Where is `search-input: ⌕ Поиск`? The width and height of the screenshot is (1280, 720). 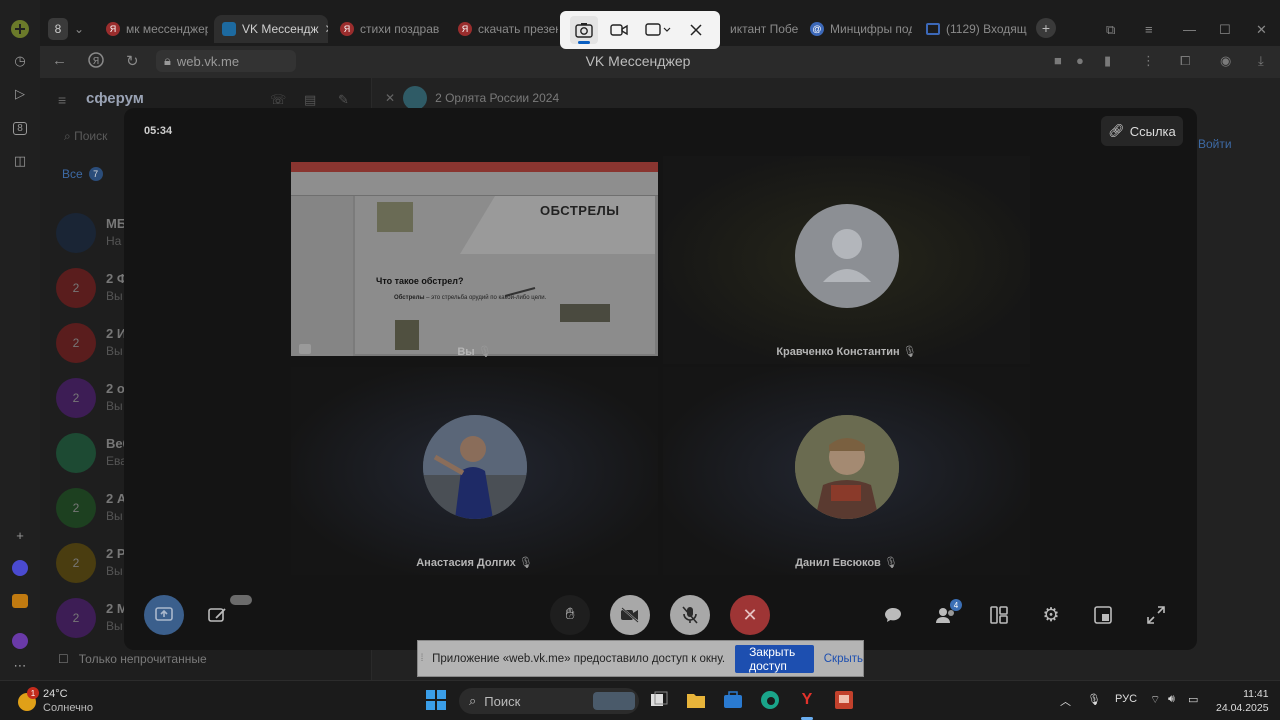 search-input: ⌕ Поиск is located at coordinates (85, 136).